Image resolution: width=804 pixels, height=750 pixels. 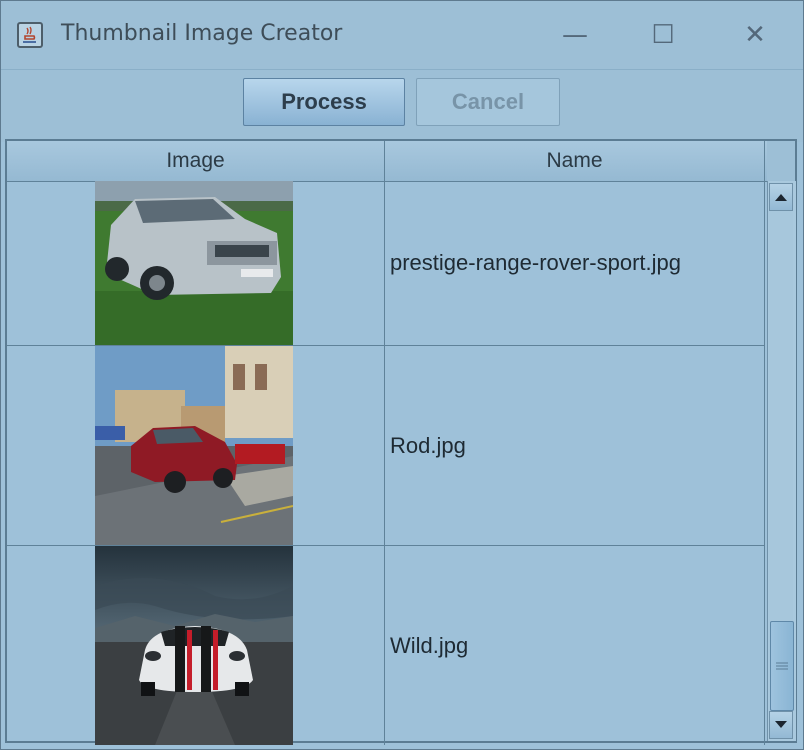 What do you see at coordinates (324, 102) in the screenshot?
I see `process-button: Process` at bounding box center [324, 102].